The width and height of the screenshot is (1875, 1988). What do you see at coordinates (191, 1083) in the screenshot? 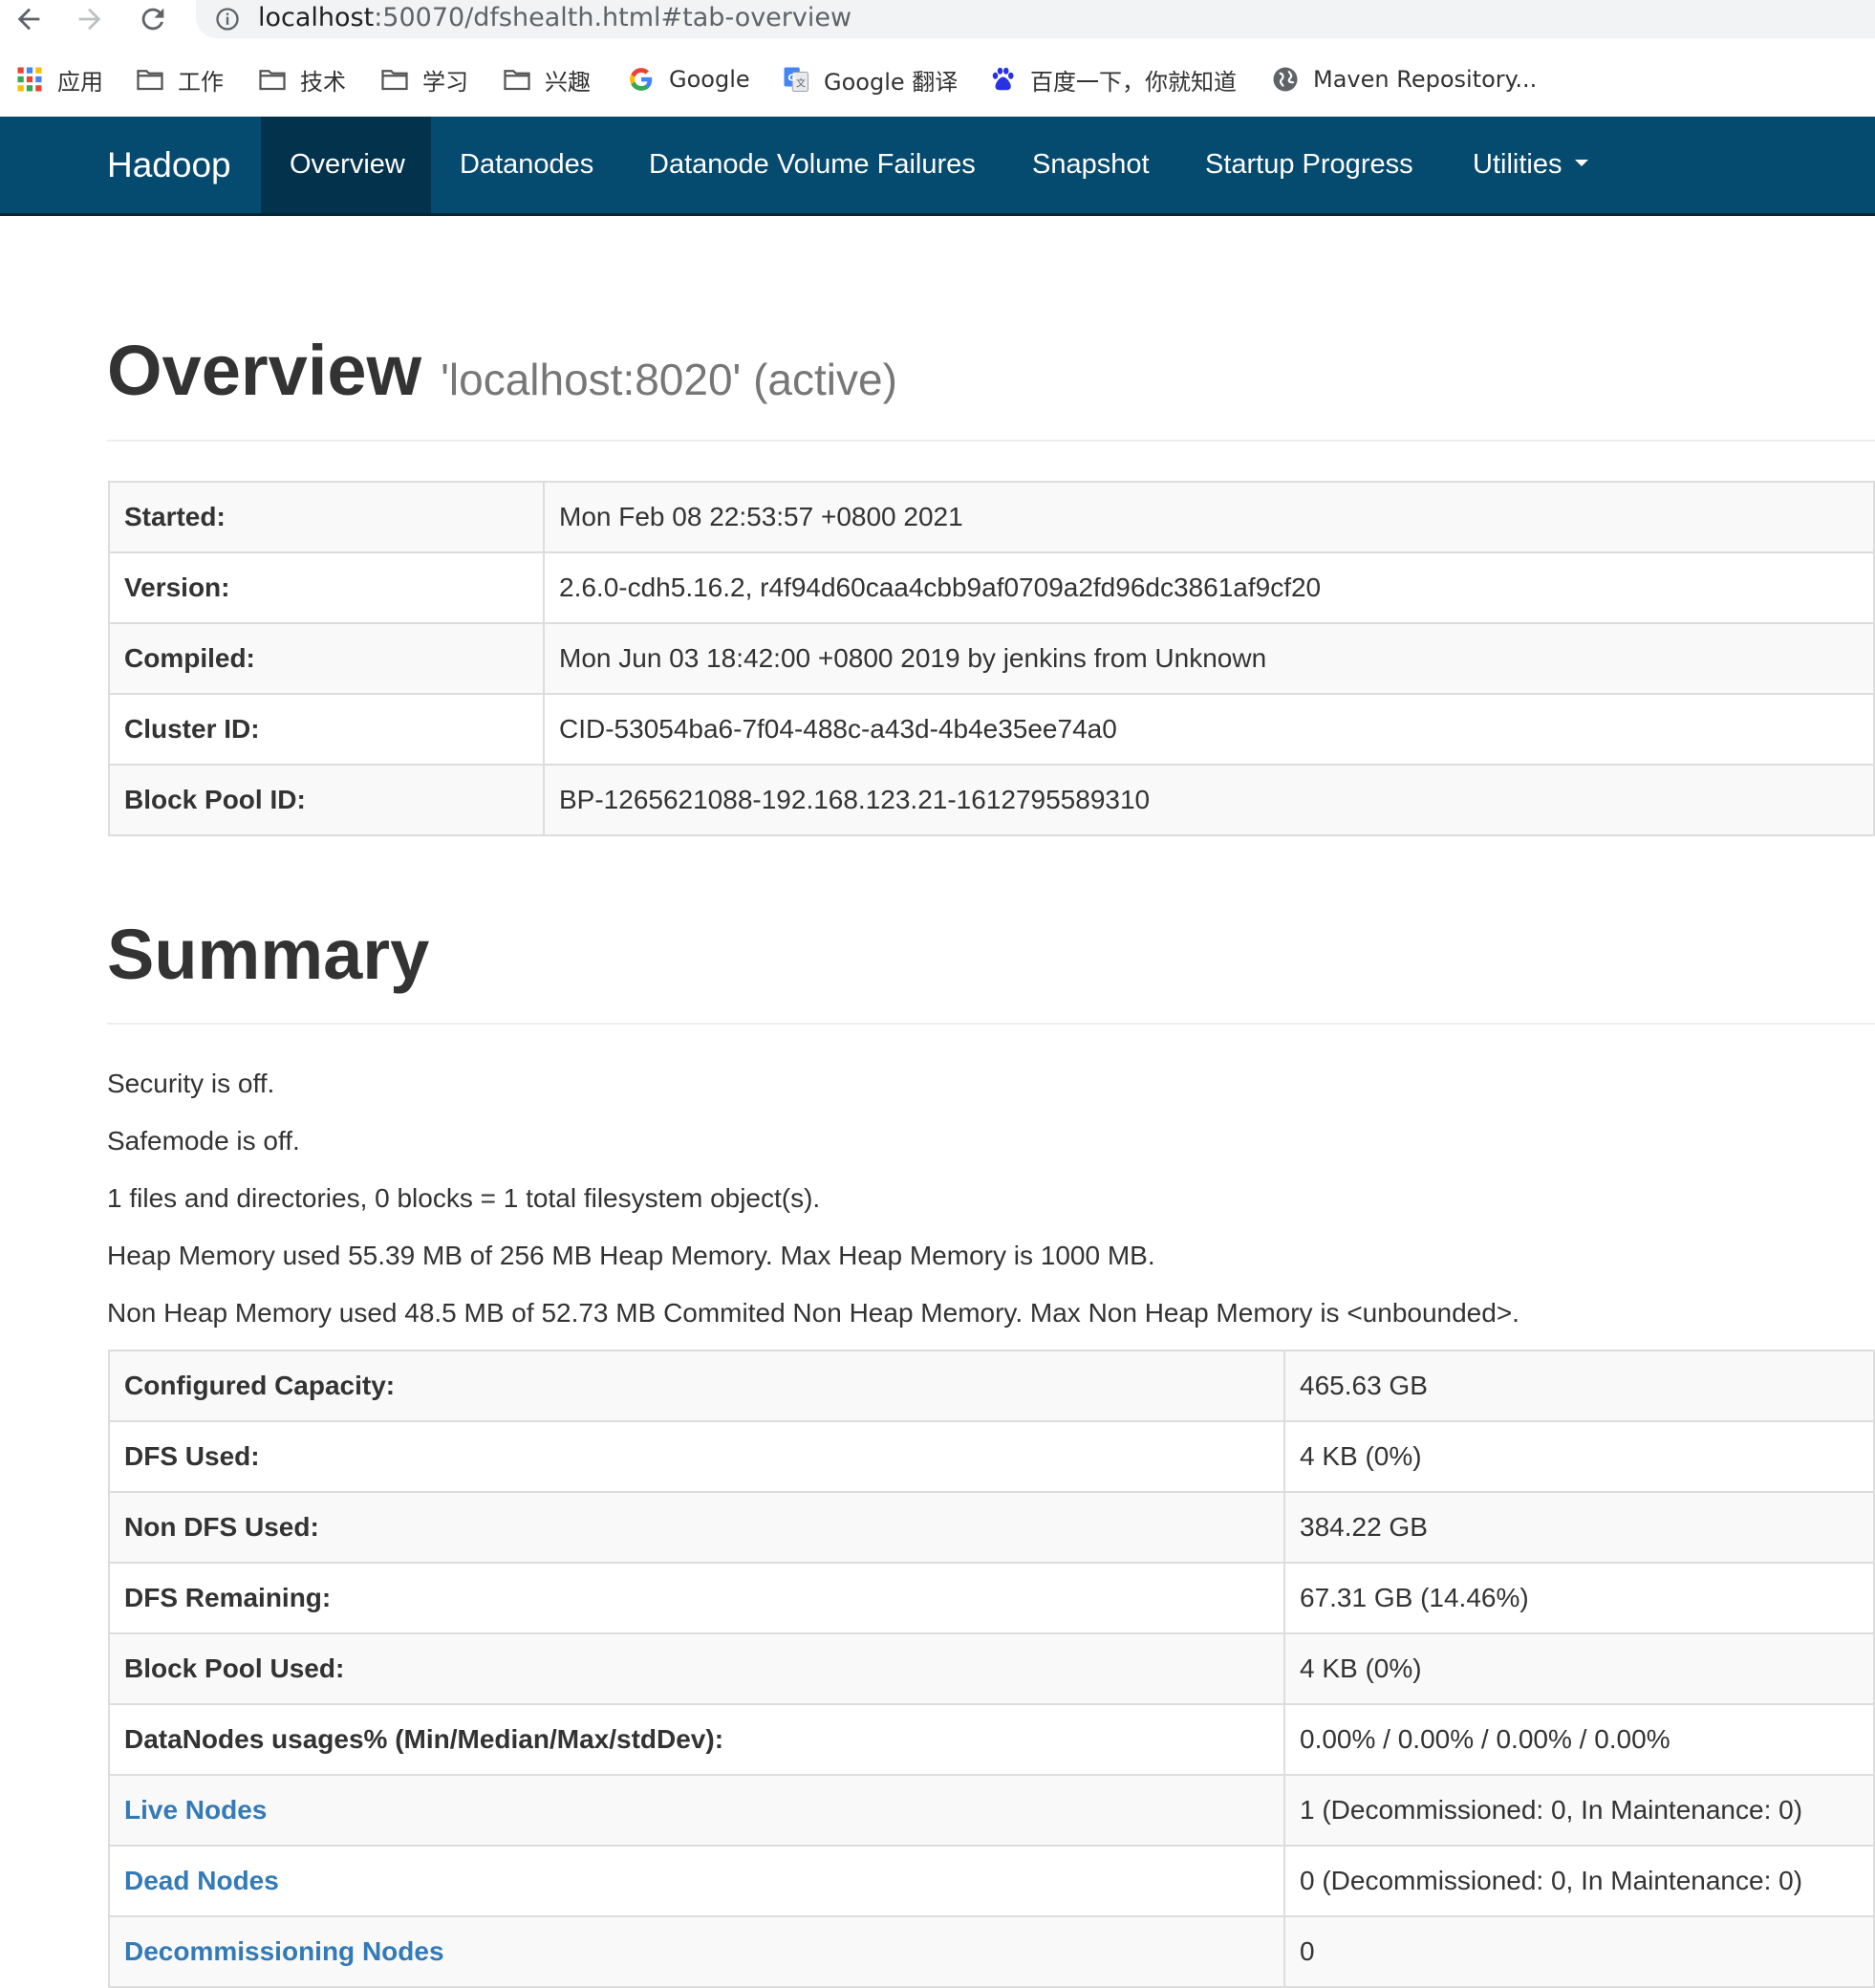
I see `summary-line-security: Security is off.` at bounding box center [191, 1083].